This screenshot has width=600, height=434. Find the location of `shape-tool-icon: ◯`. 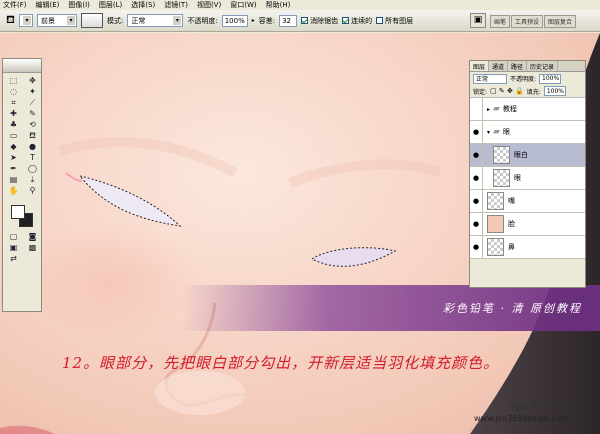

shape-tool-icon: ◯ is located at coordinates (32, 169).